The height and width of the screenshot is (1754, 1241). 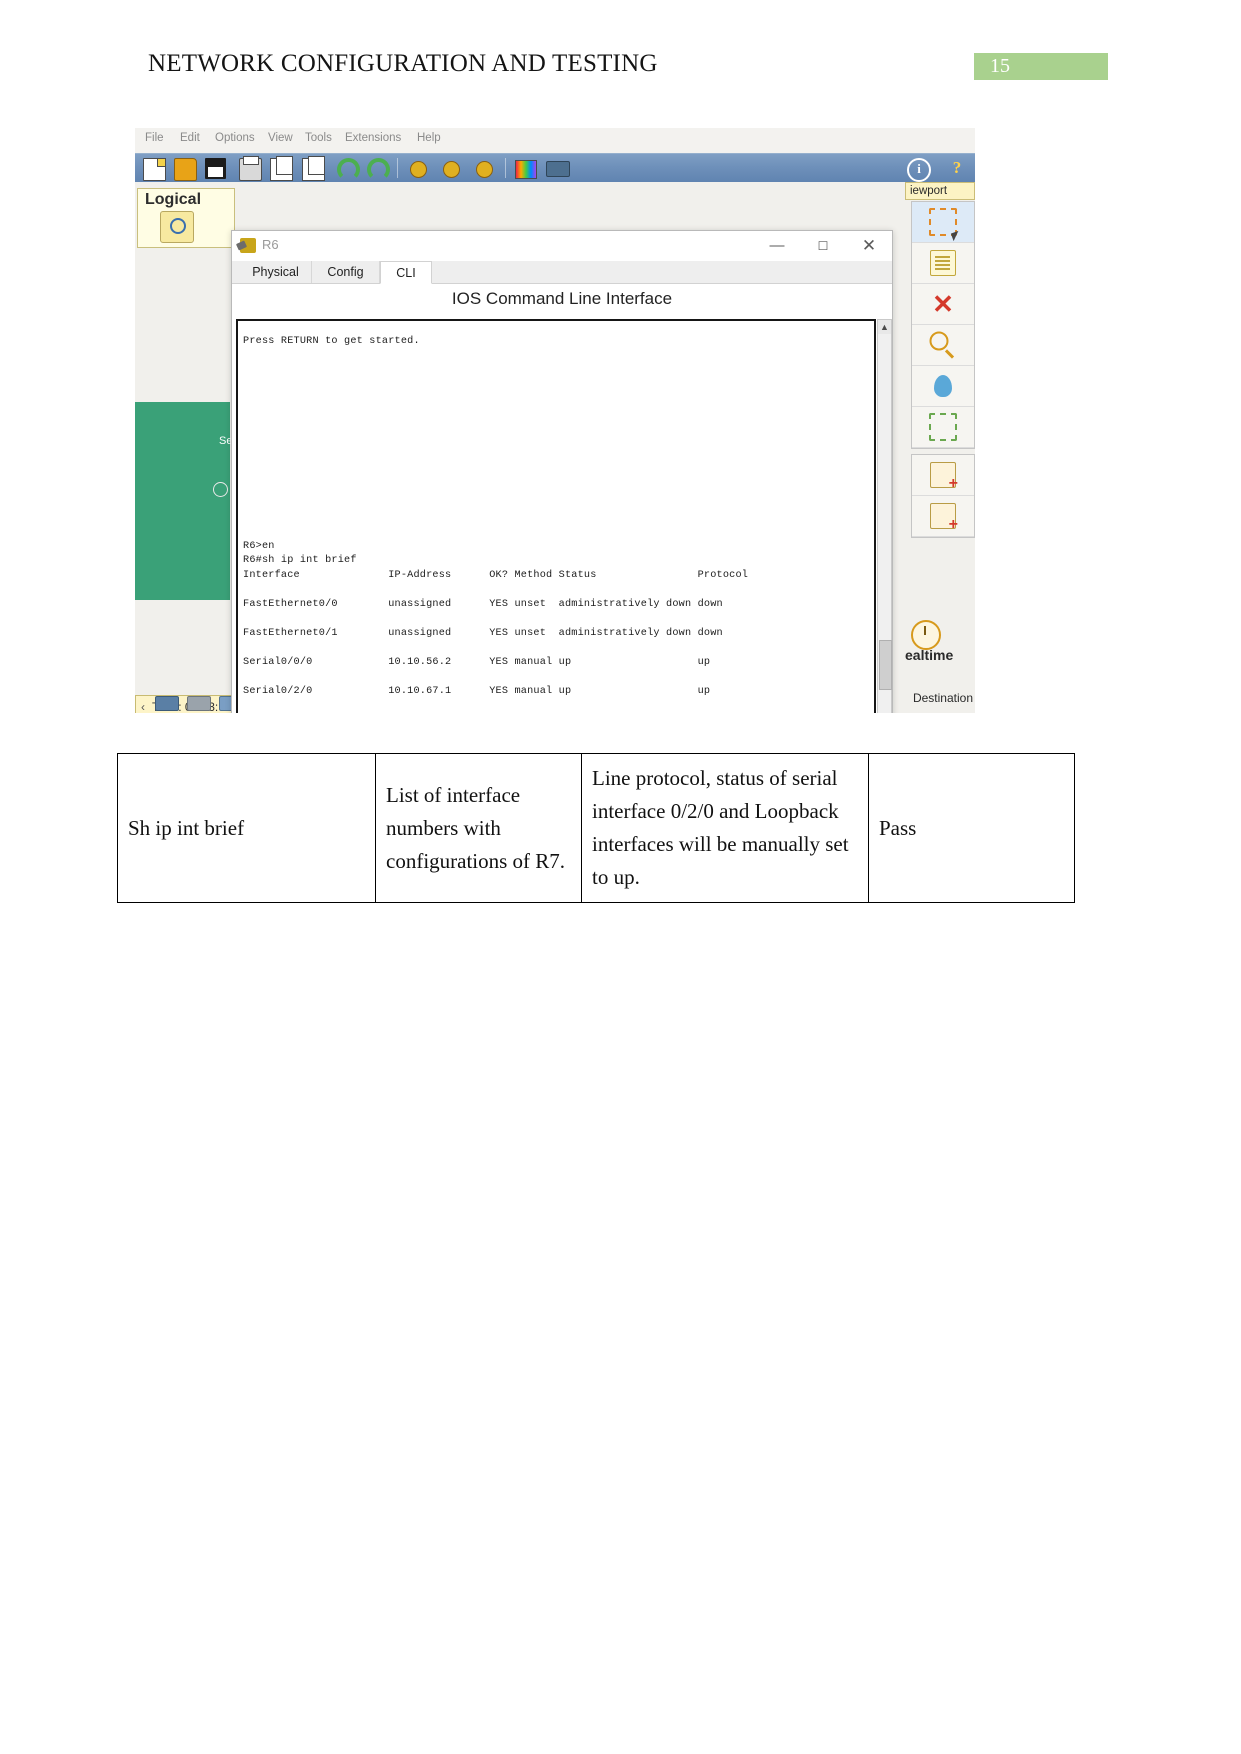 I want to click on resize-icon, so click(x=943, y=427).